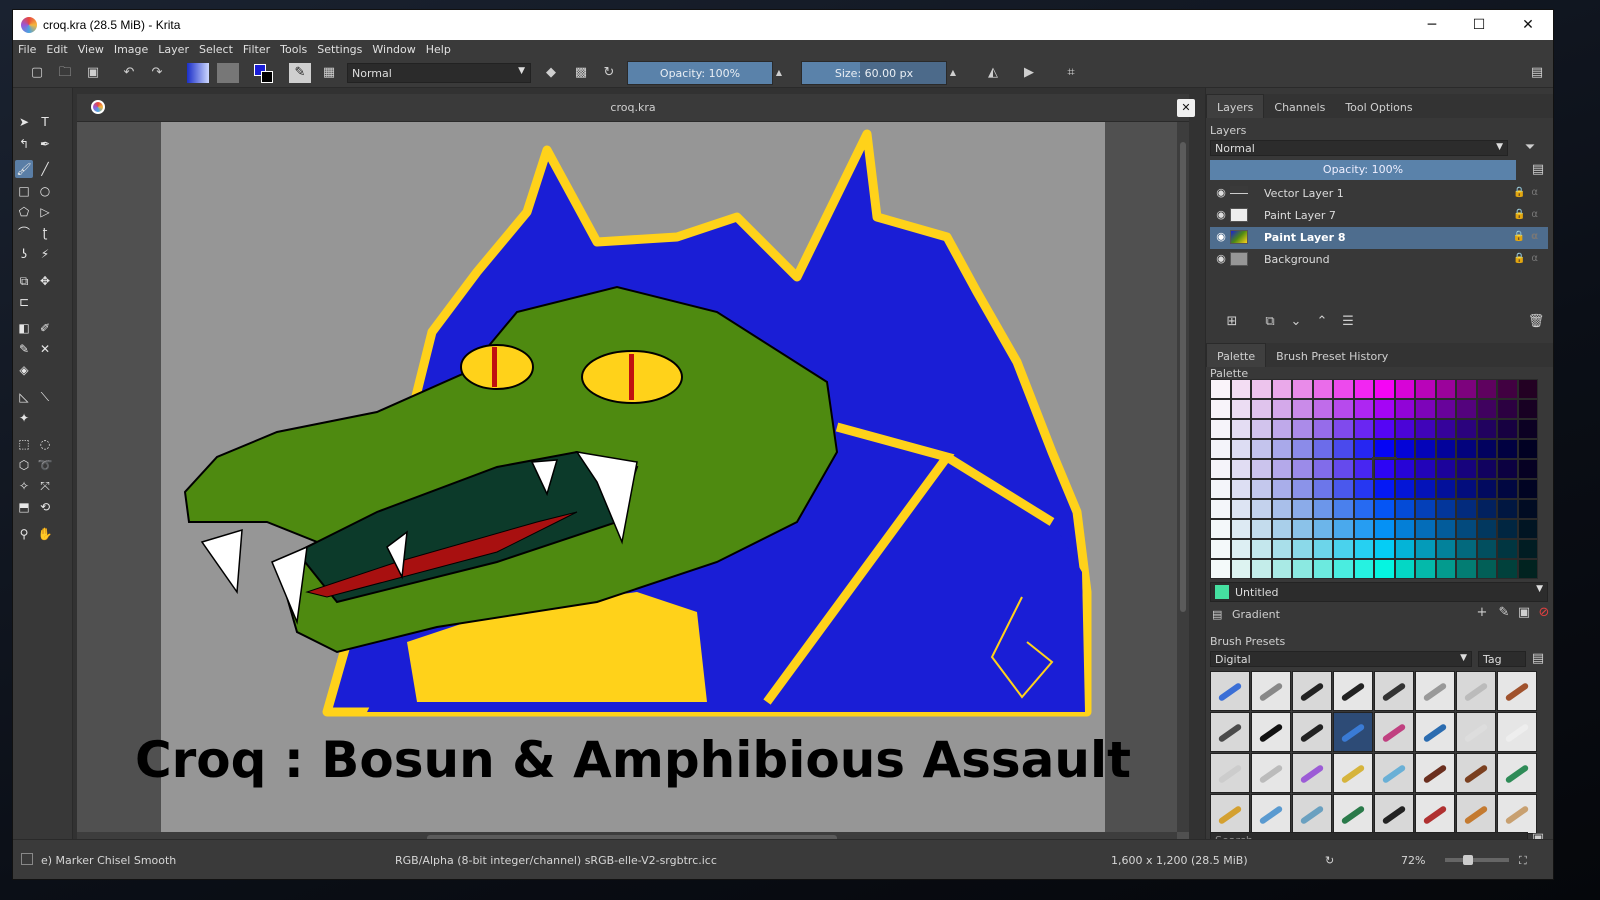 The image size is (1600, 900). Describe the element at coordinates (24, 486) in the screenshot. I see `contiguous-select-icon: ✧` at that location.